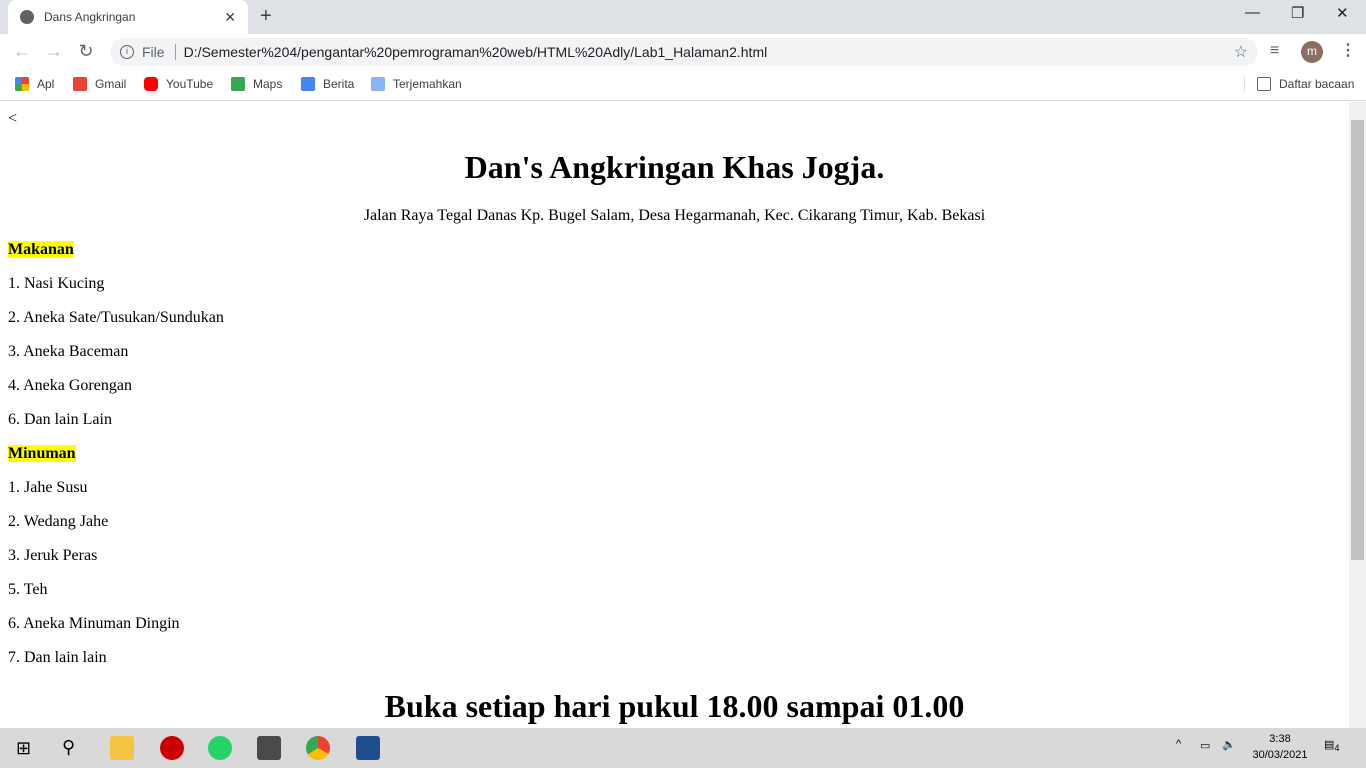 This screenshot has height=768, width=1366. What do you see at coordinates (22, 84) in the screenshot?
I see `apps-icon` at bounding box center [22, 84].